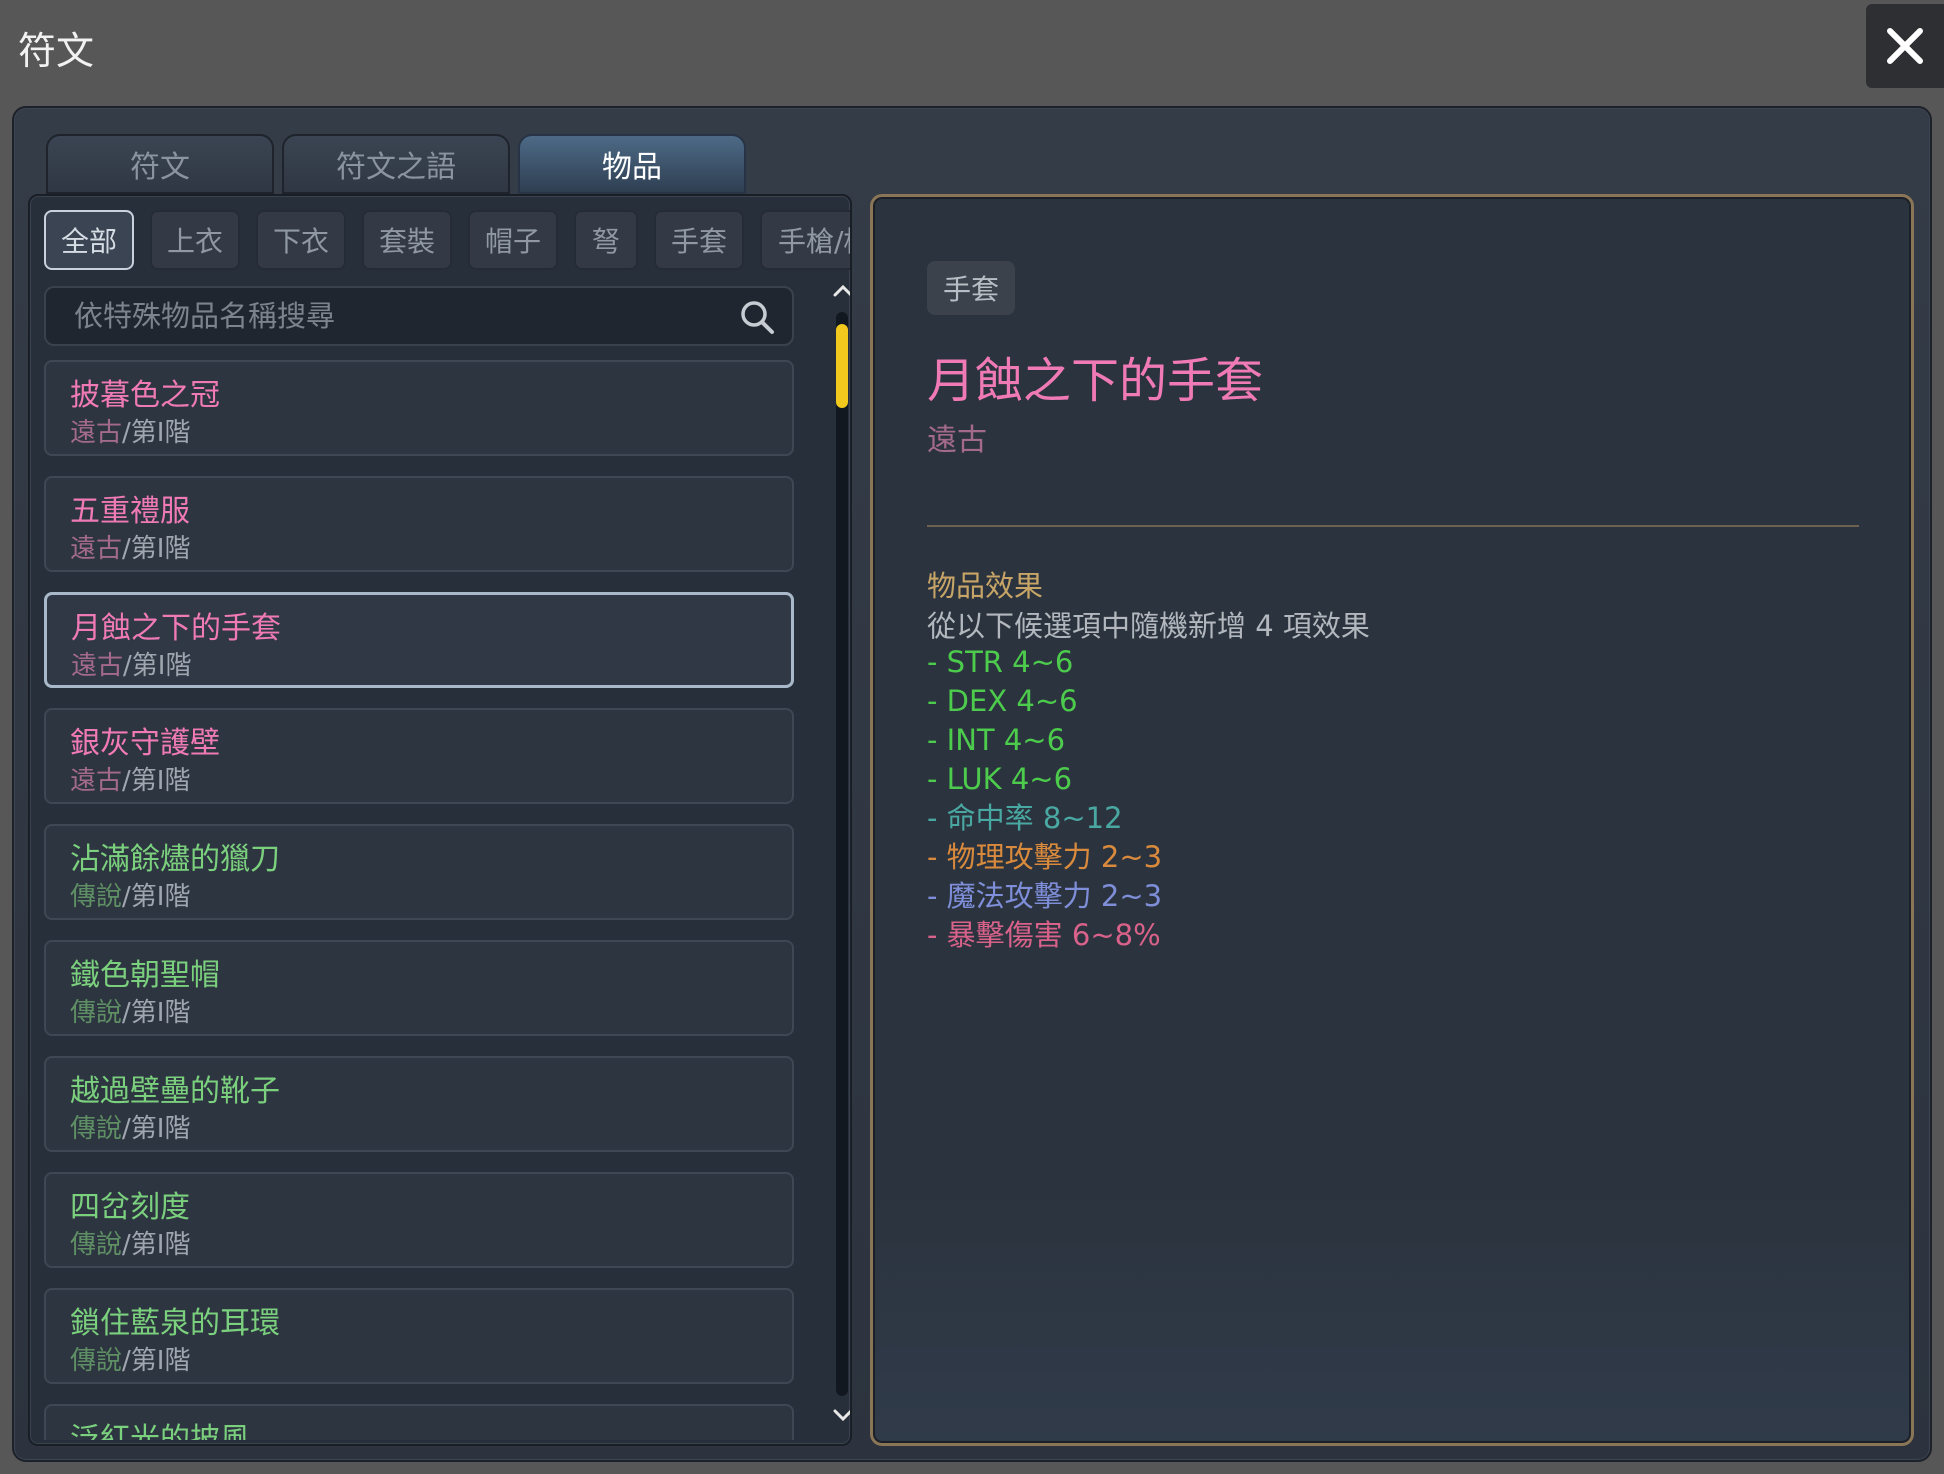 The image size is (1944, 1474). What do you see at coordinates (606, 240) in the screenshot?
I see `filter-crossbow: 弩` at bounding box center [606, 240].